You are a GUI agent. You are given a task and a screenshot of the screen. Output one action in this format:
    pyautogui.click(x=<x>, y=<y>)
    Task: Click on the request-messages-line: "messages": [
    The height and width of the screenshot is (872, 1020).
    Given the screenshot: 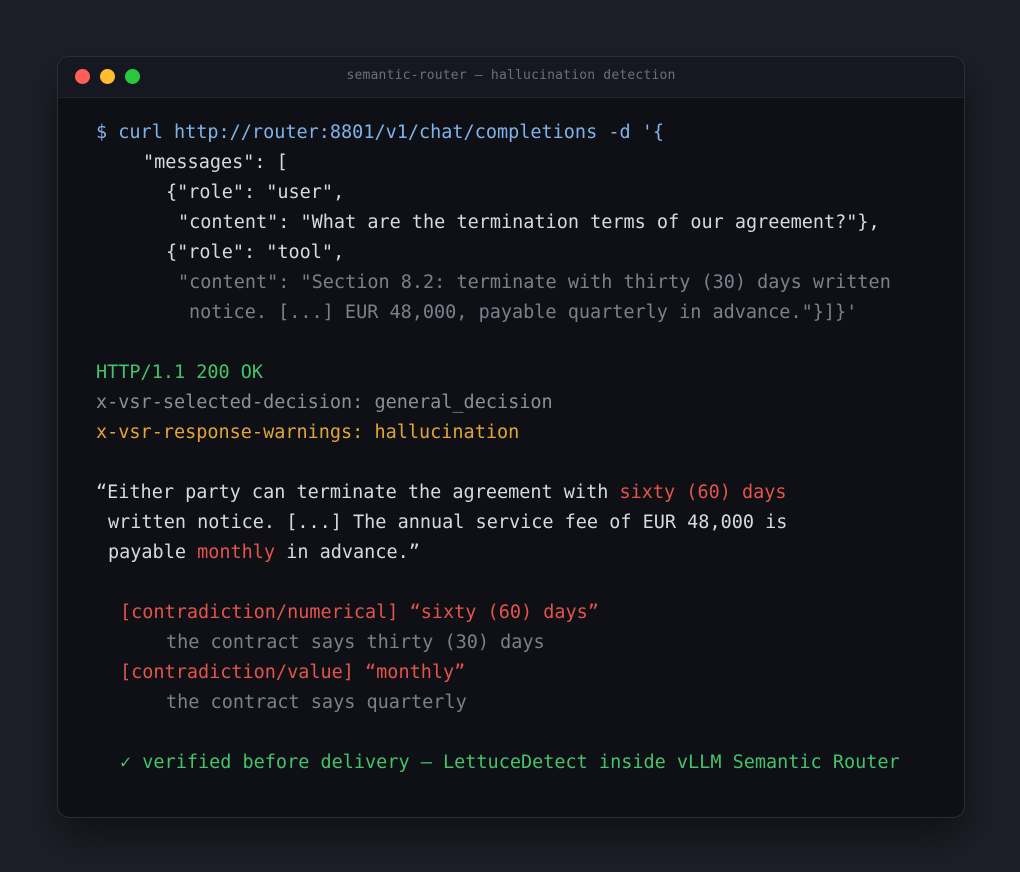 What is the action you would take?
    pyautogui.click(x=215, y=162)
    